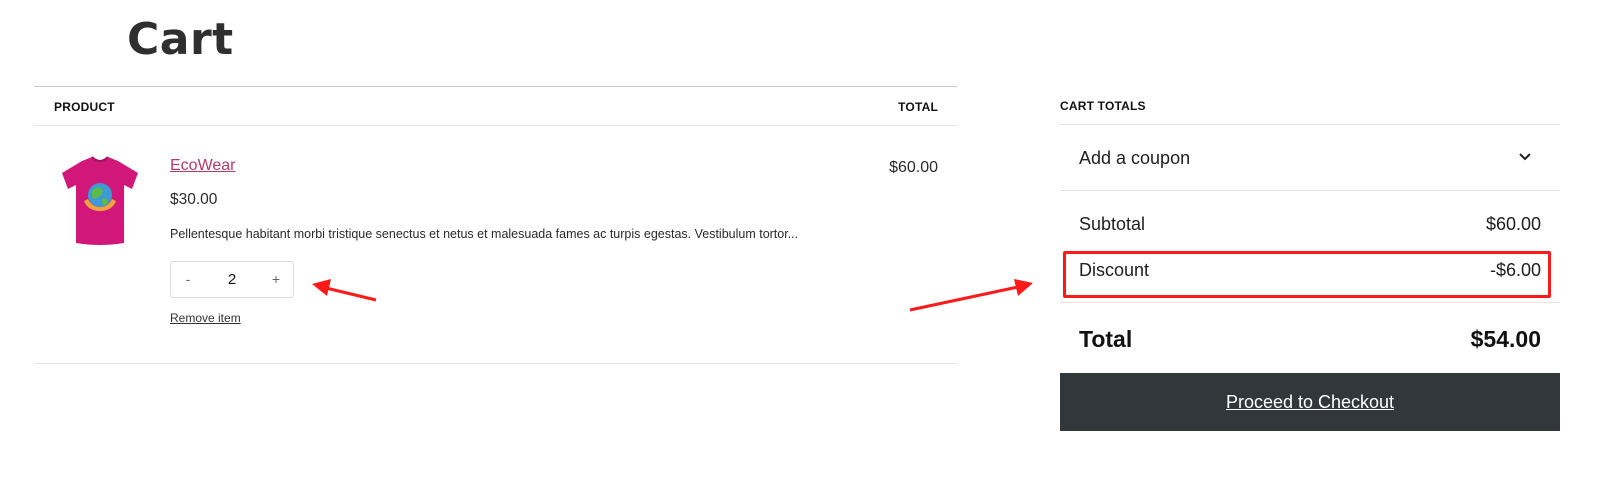 The image size is (1600, 498). What do you see at coordinates (194, 199) in the screenshot?
I see `product-unit-price: $30.00` at bounding box center [194, 199].